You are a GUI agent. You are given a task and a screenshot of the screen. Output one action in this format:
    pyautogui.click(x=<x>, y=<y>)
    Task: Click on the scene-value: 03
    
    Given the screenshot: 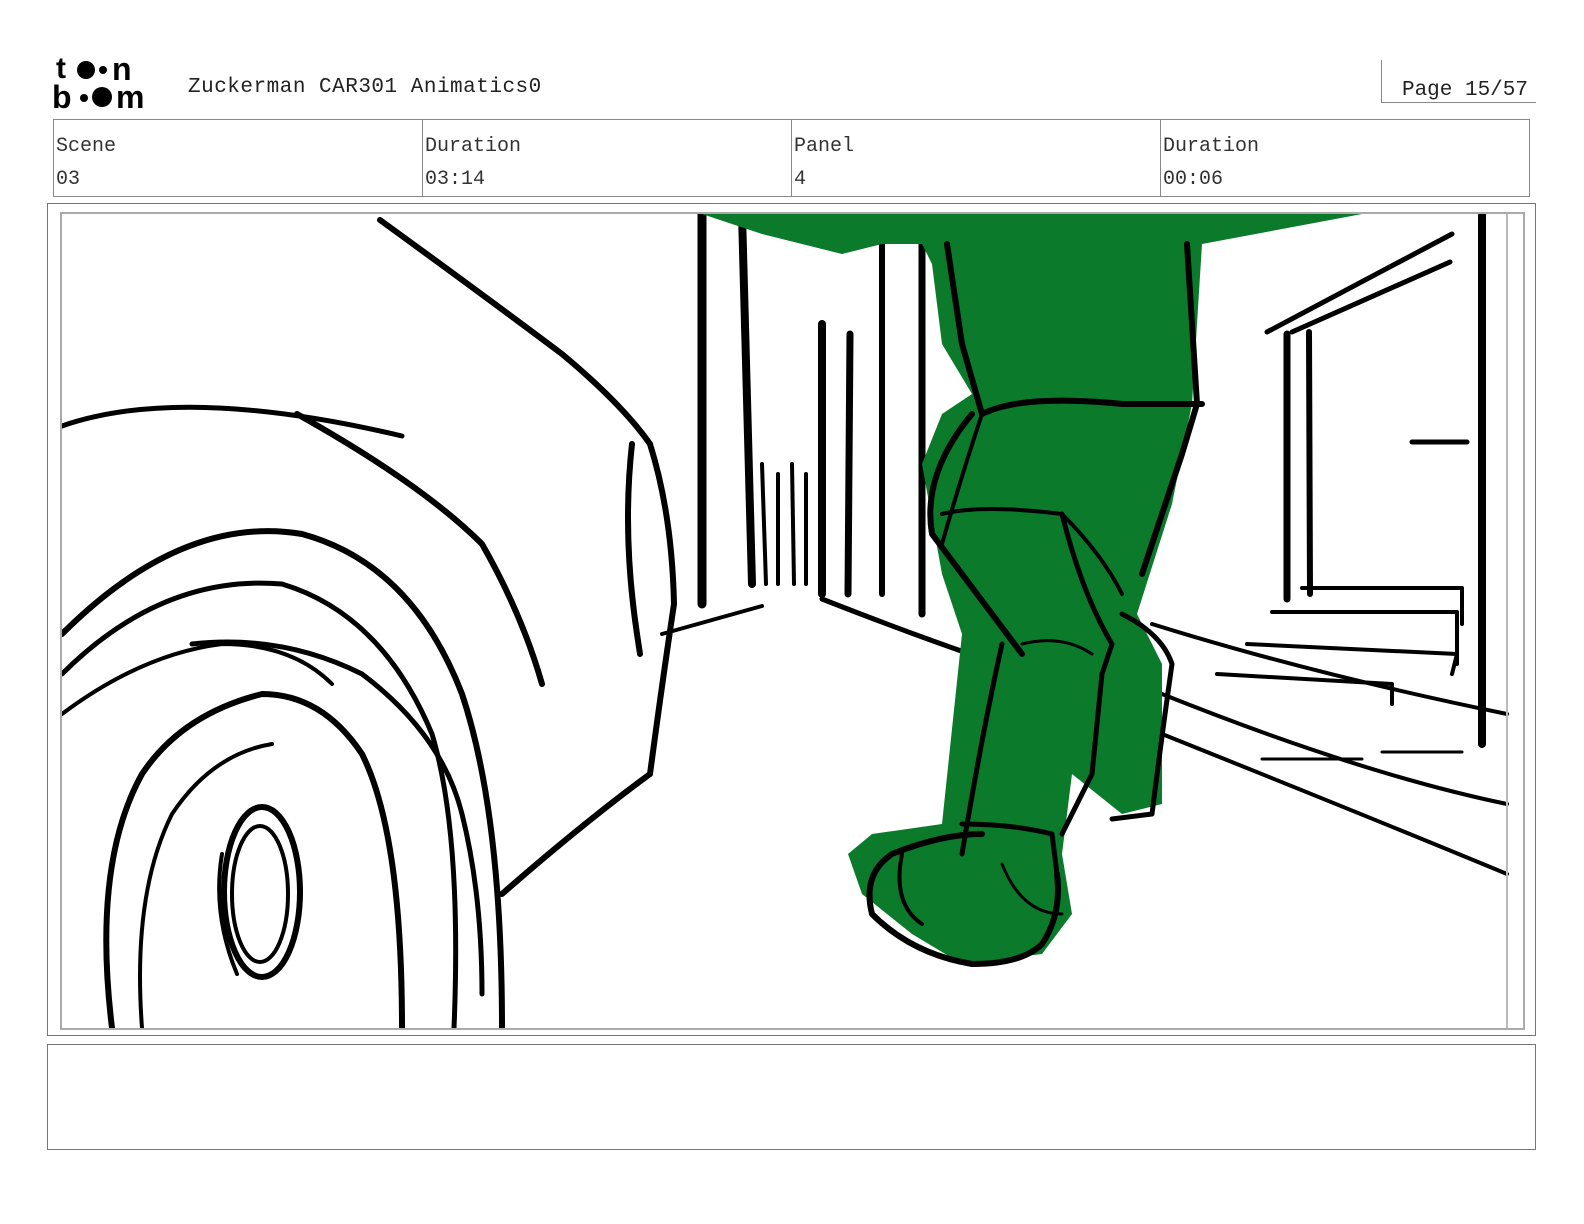 What is the action you would take?
    pyautogui.click(x=68, y=179)
    